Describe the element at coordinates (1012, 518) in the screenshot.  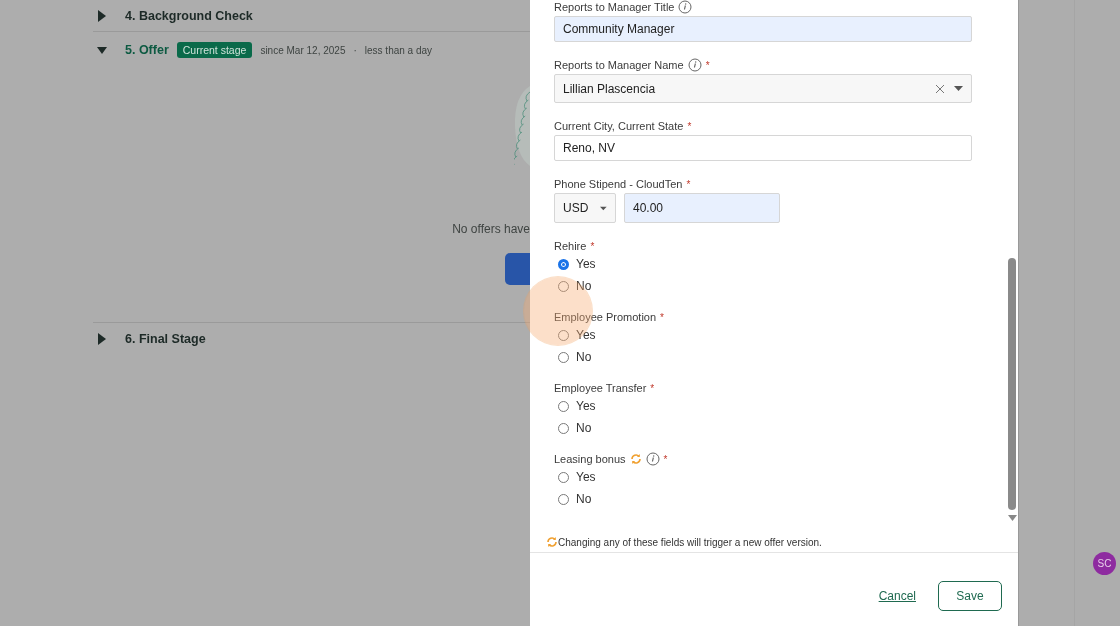
I see `scroll-down-icon` at that location.